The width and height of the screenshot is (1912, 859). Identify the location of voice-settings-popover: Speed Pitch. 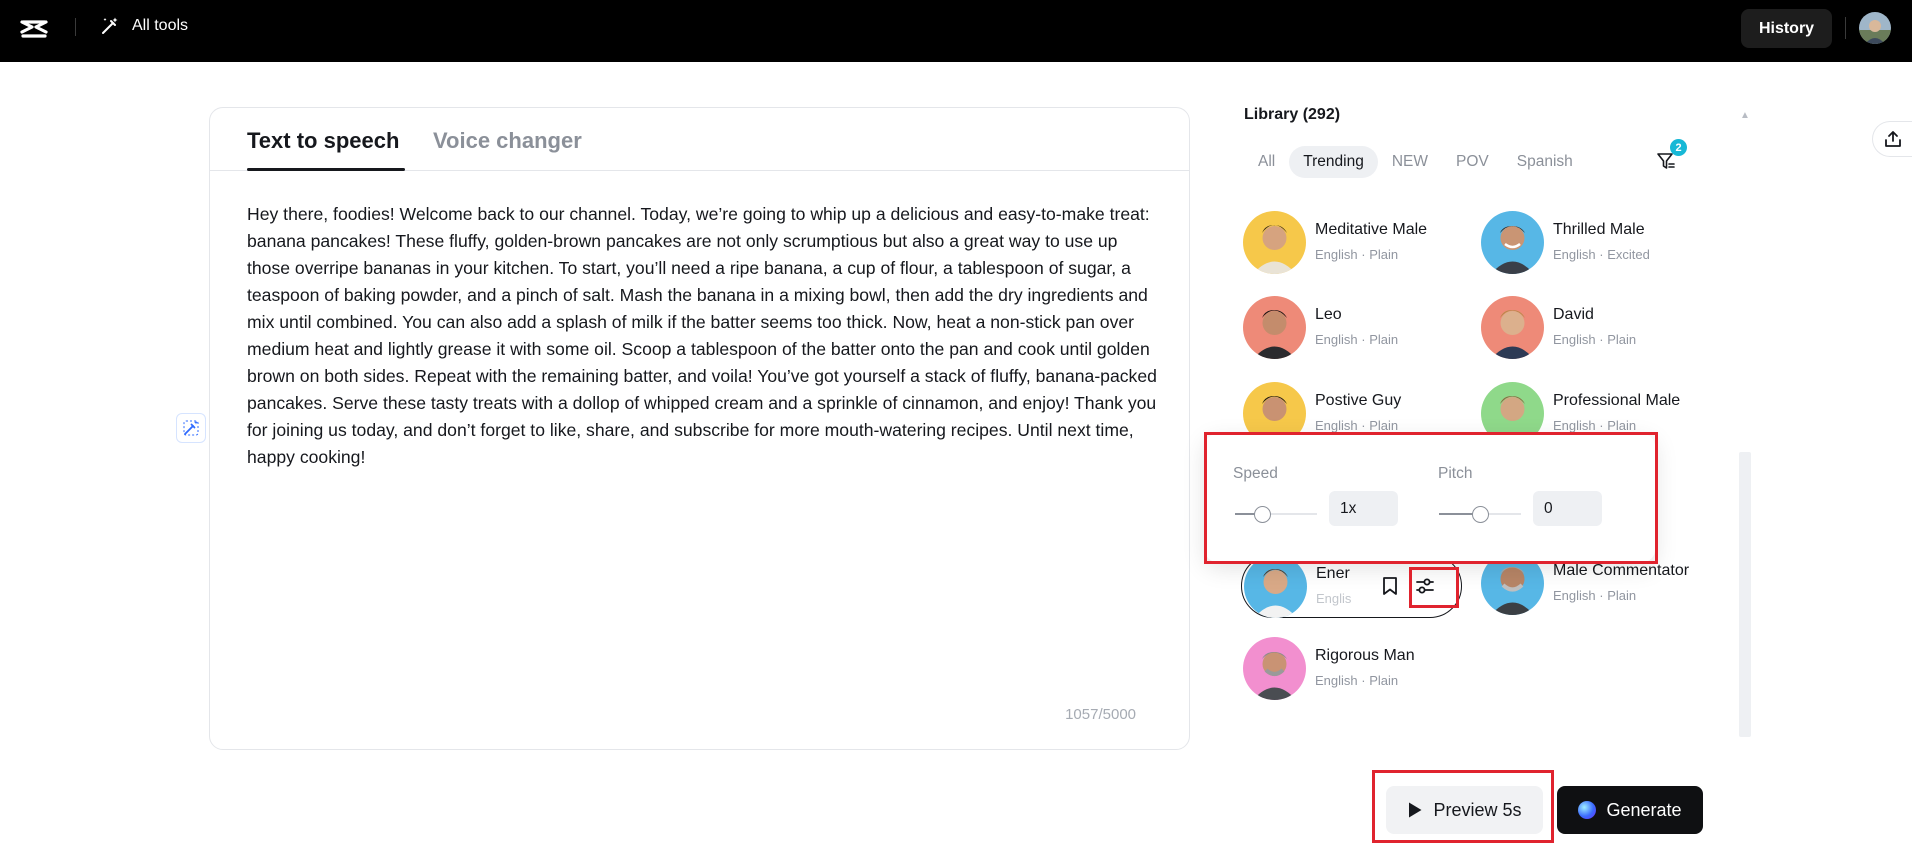
(1430, 498).